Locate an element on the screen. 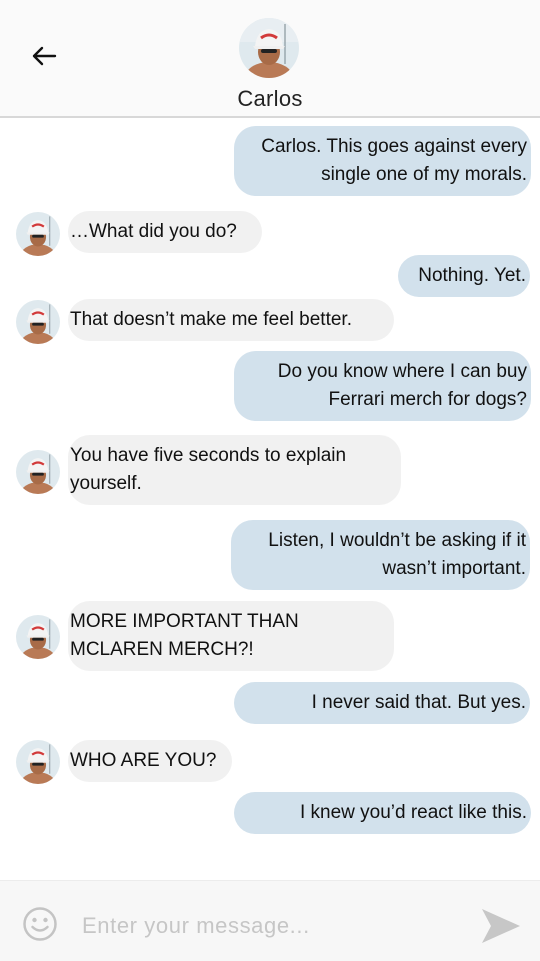  arrow-left-icon is located at coordinates (44, 56).